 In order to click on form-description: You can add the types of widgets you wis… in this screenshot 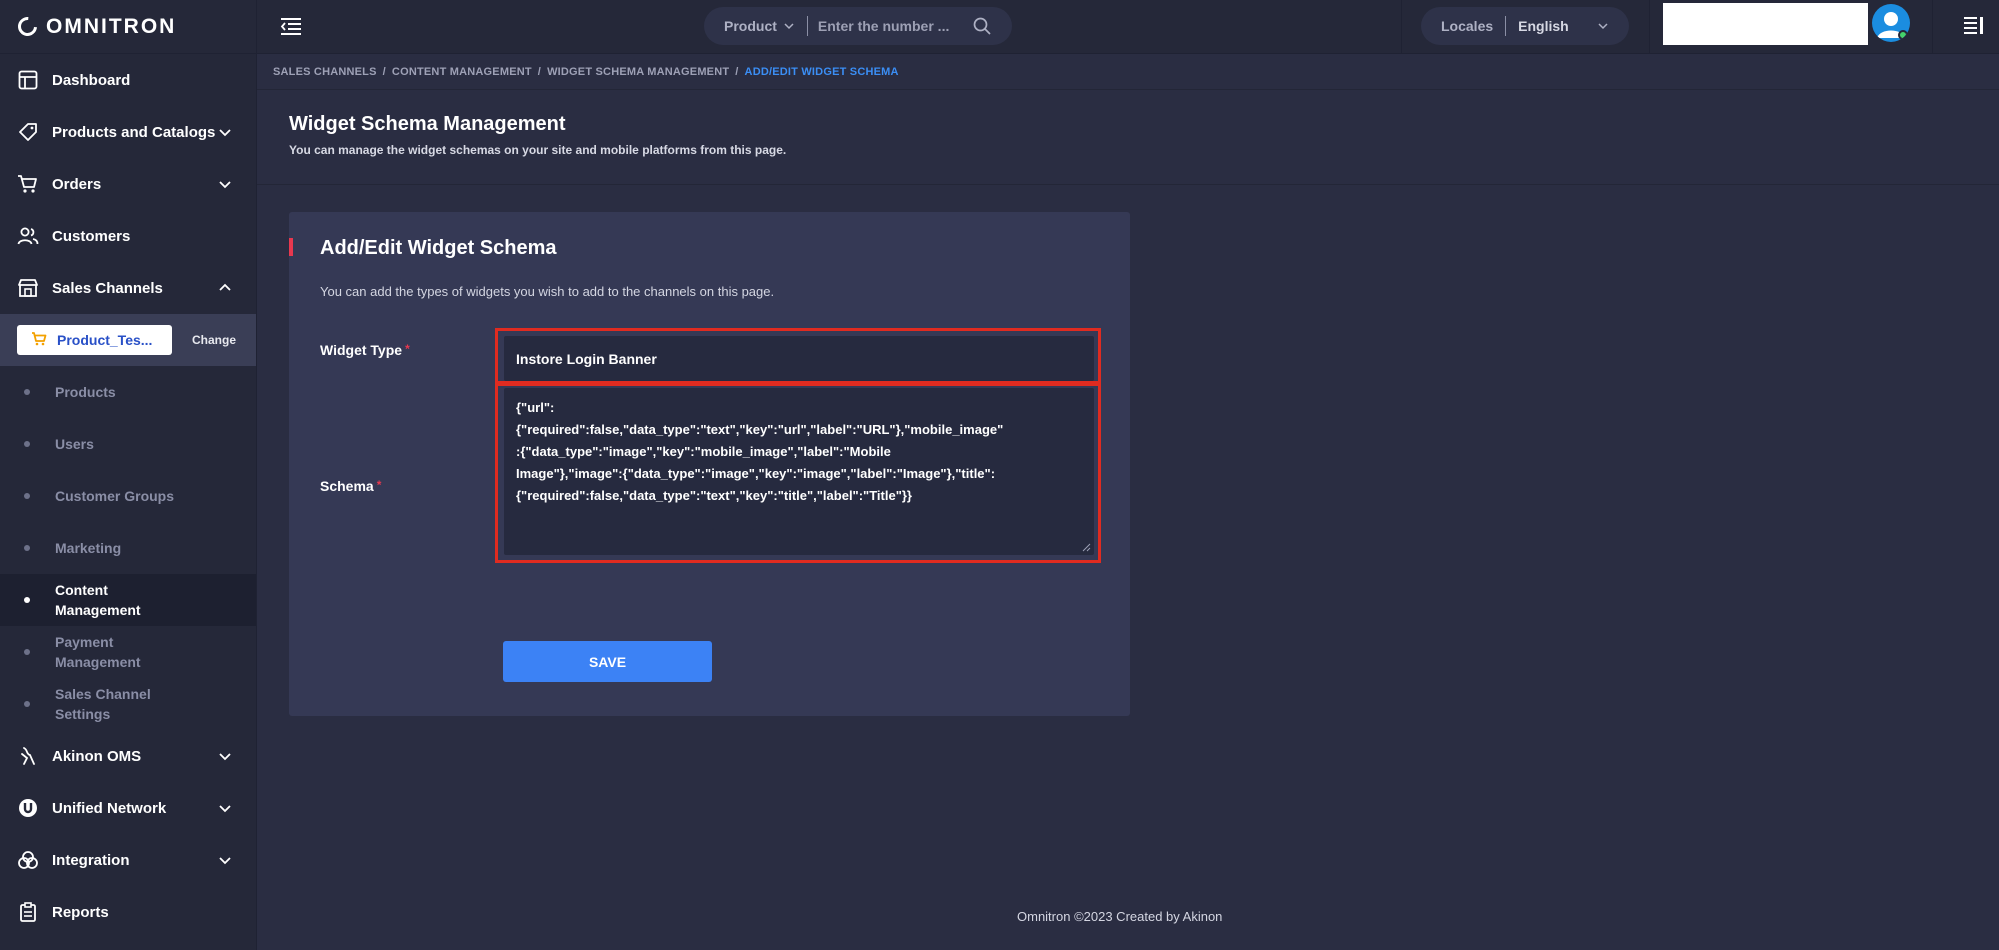, I will do `click(547, 291)`.